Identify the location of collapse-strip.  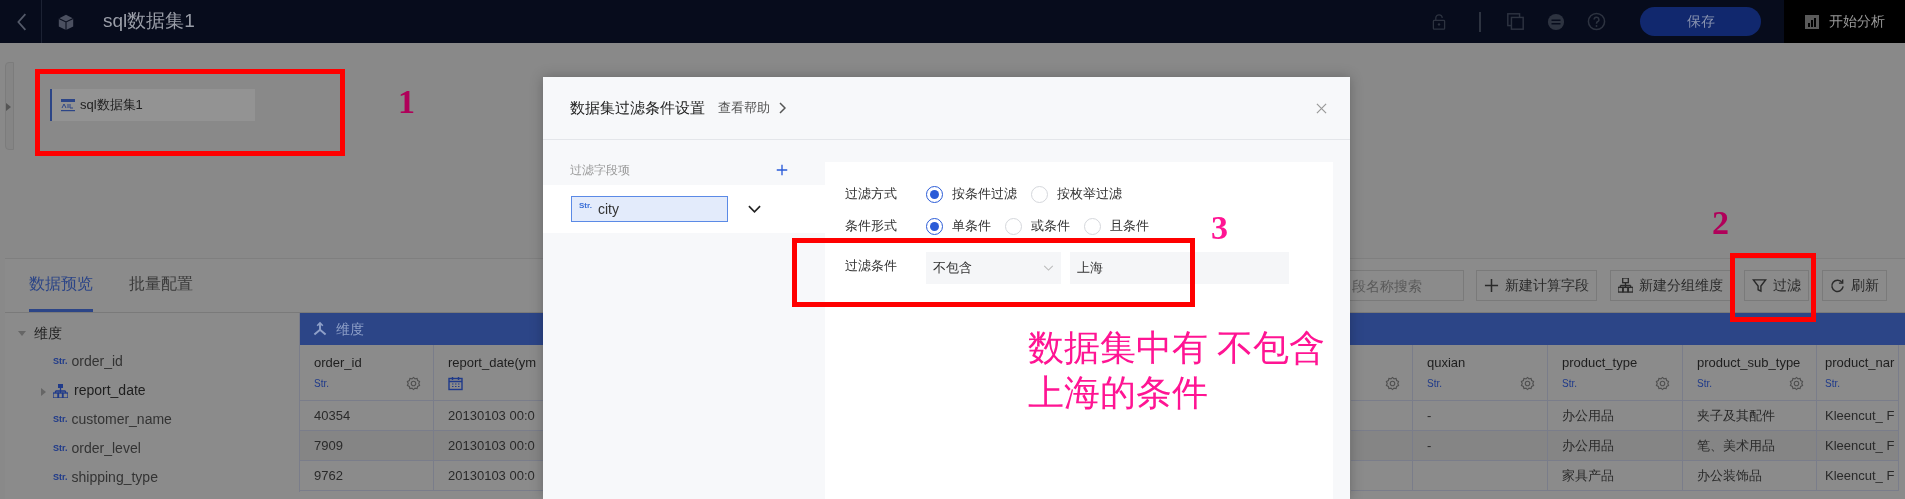
(9, 106).